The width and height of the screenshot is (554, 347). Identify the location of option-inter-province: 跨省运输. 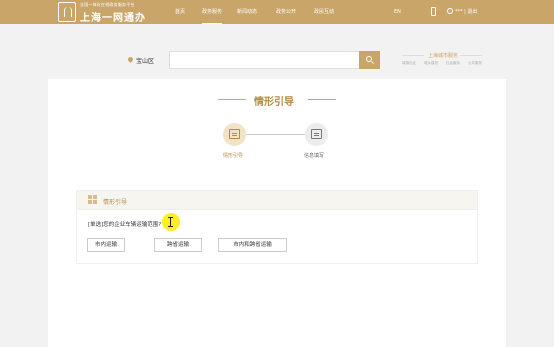
(178, 245).